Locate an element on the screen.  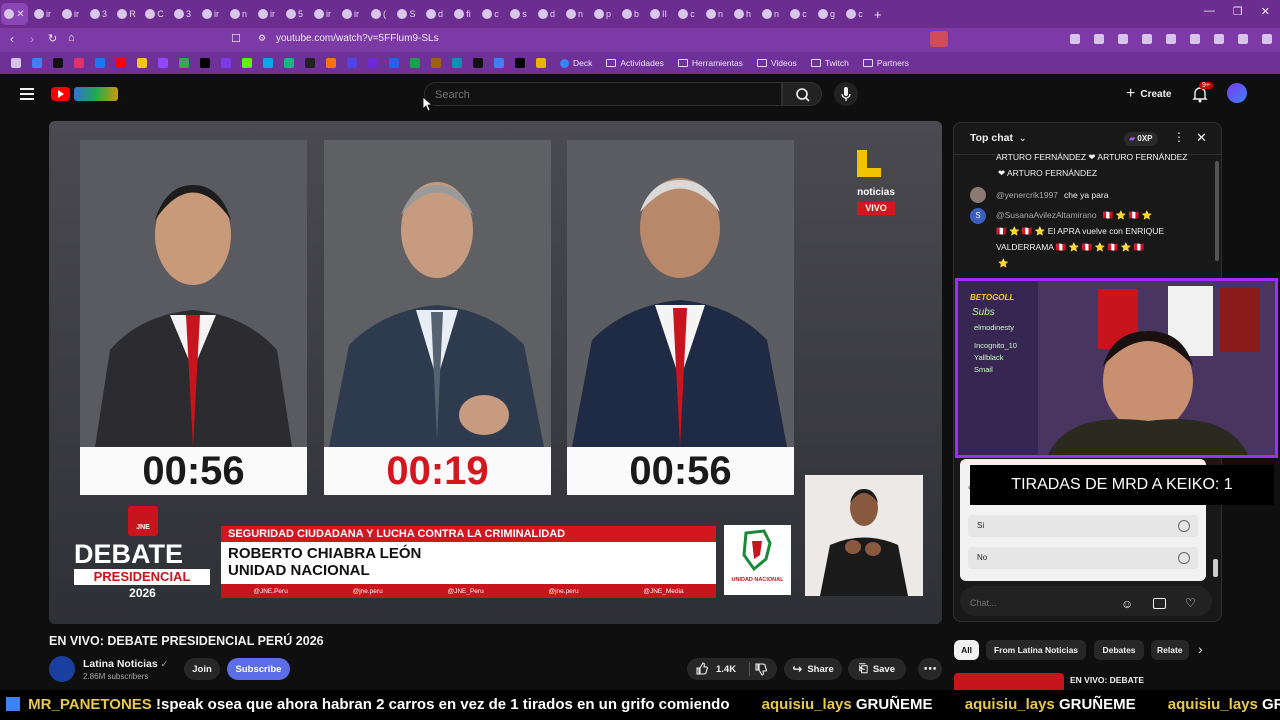
hamburger-menu-icon is located at coordinates (27, 94).